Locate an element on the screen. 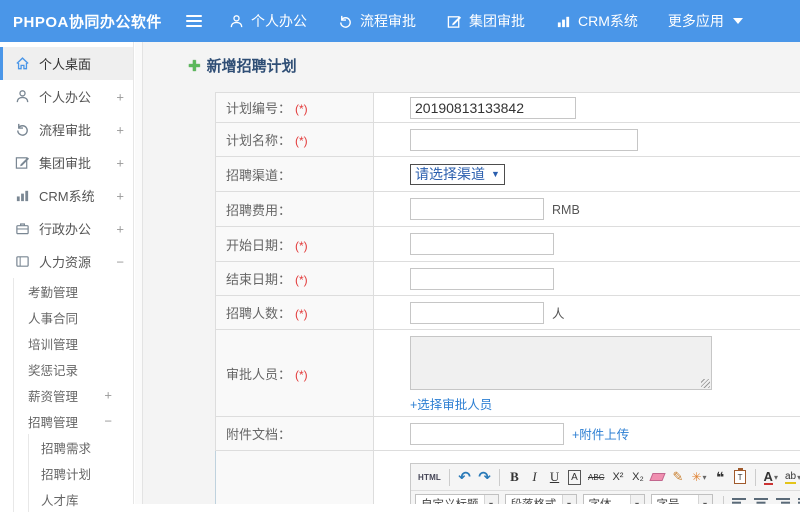 The width and height of the screenshot is (800, 512). font-color-button: A▾ is located at coordinates (771, 477).